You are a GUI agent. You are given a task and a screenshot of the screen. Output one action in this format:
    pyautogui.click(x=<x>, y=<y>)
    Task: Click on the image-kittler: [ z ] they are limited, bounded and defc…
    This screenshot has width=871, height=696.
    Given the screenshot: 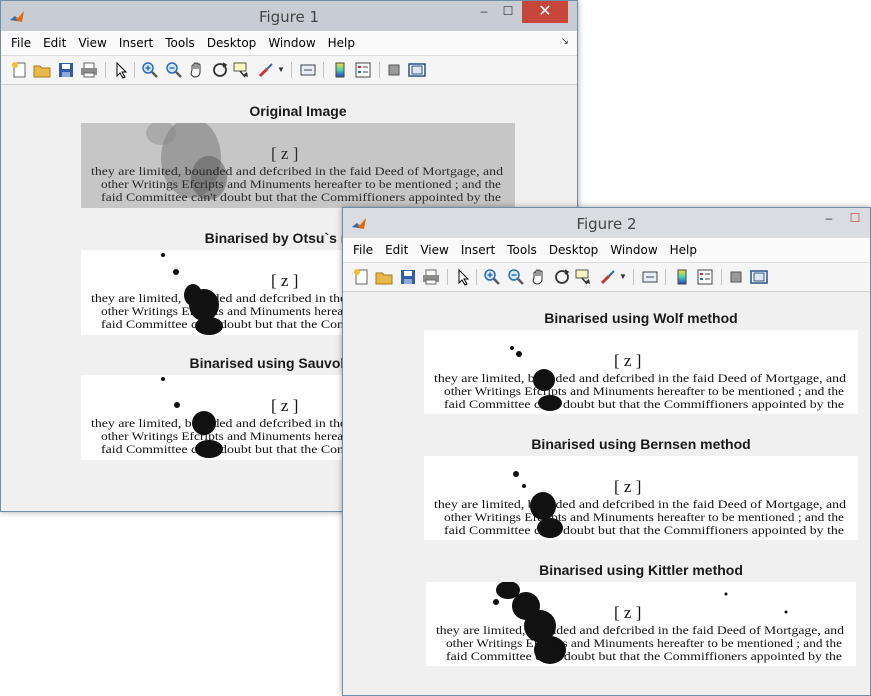 What is the action you would take?
    pyautogui.click(x=641, y=624)
    